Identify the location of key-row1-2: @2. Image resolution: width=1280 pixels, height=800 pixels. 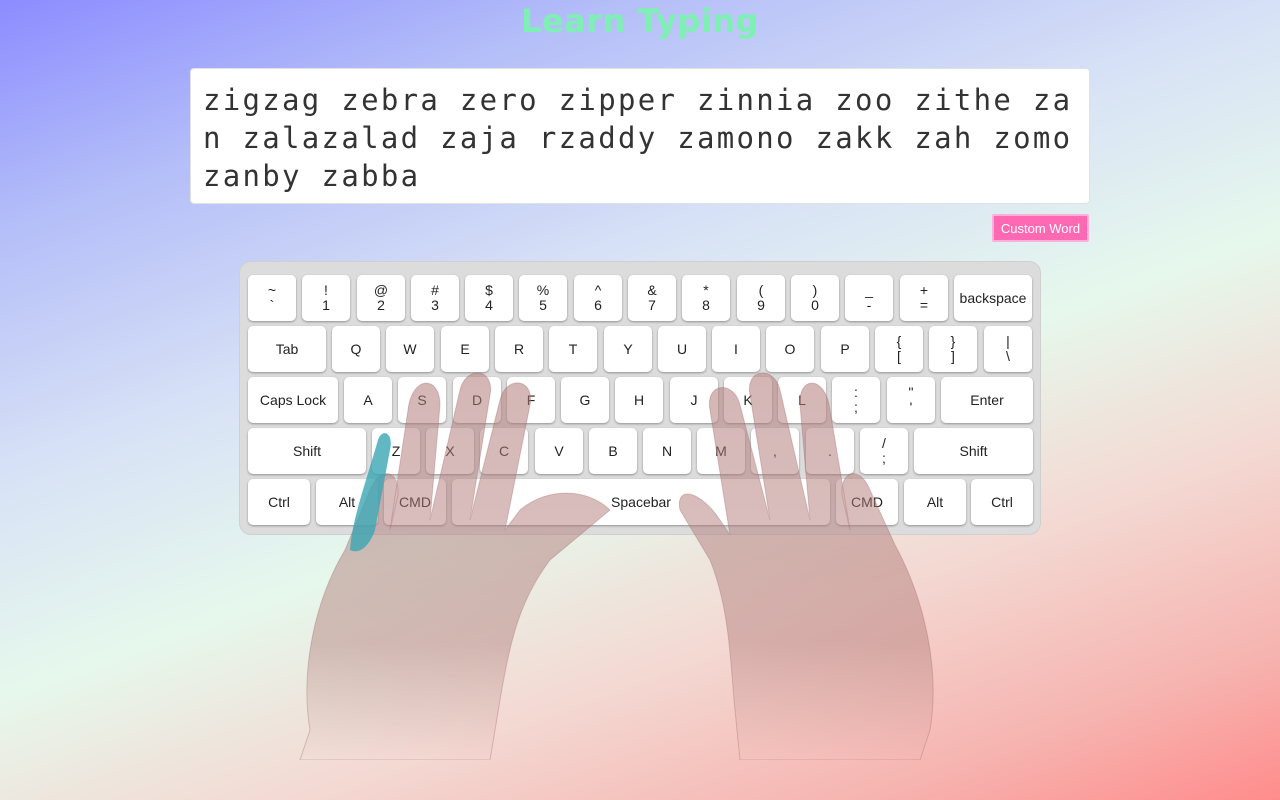
(381, 298).